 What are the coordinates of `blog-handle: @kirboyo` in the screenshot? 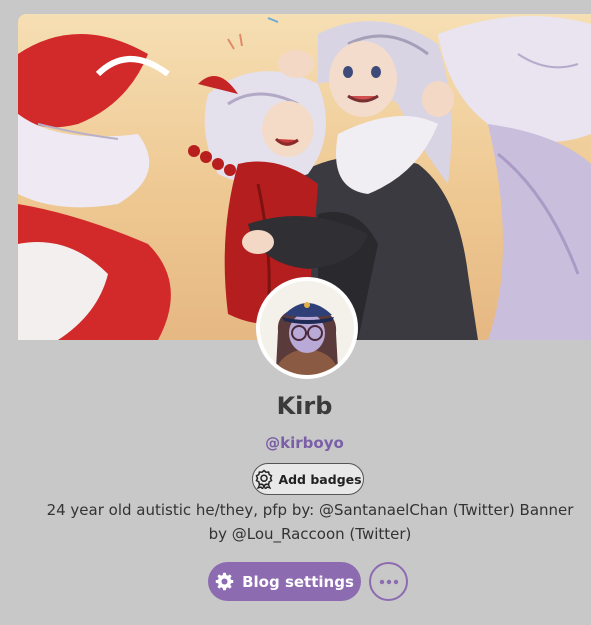 It's located at (304, 443).